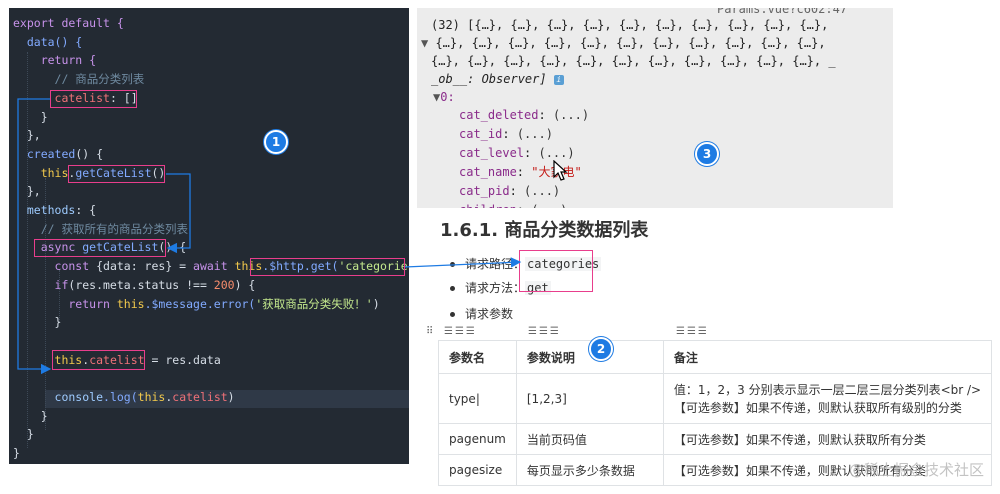 The height and width of the screenshot is (494, 1000). I want to click on step-badge-1: 1, so click(276, 142).